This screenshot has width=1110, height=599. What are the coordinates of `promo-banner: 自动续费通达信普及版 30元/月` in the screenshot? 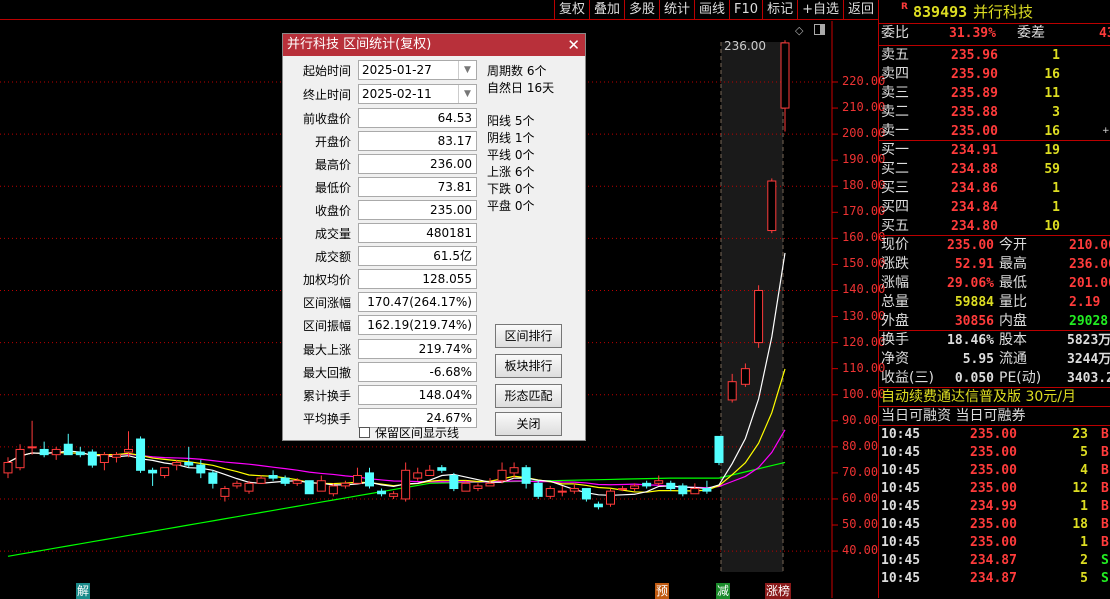 It's located at (994, 397).